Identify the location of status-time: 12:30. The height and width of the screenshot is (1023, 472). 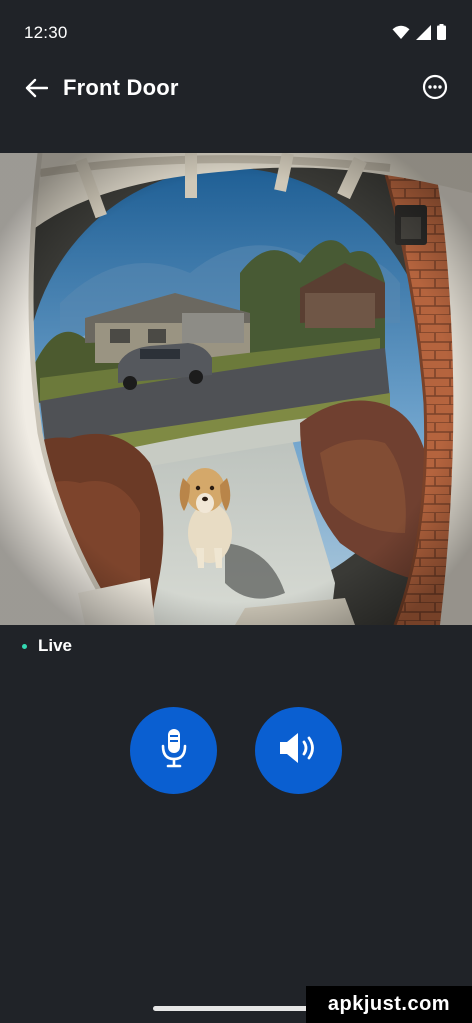
(46, 32).